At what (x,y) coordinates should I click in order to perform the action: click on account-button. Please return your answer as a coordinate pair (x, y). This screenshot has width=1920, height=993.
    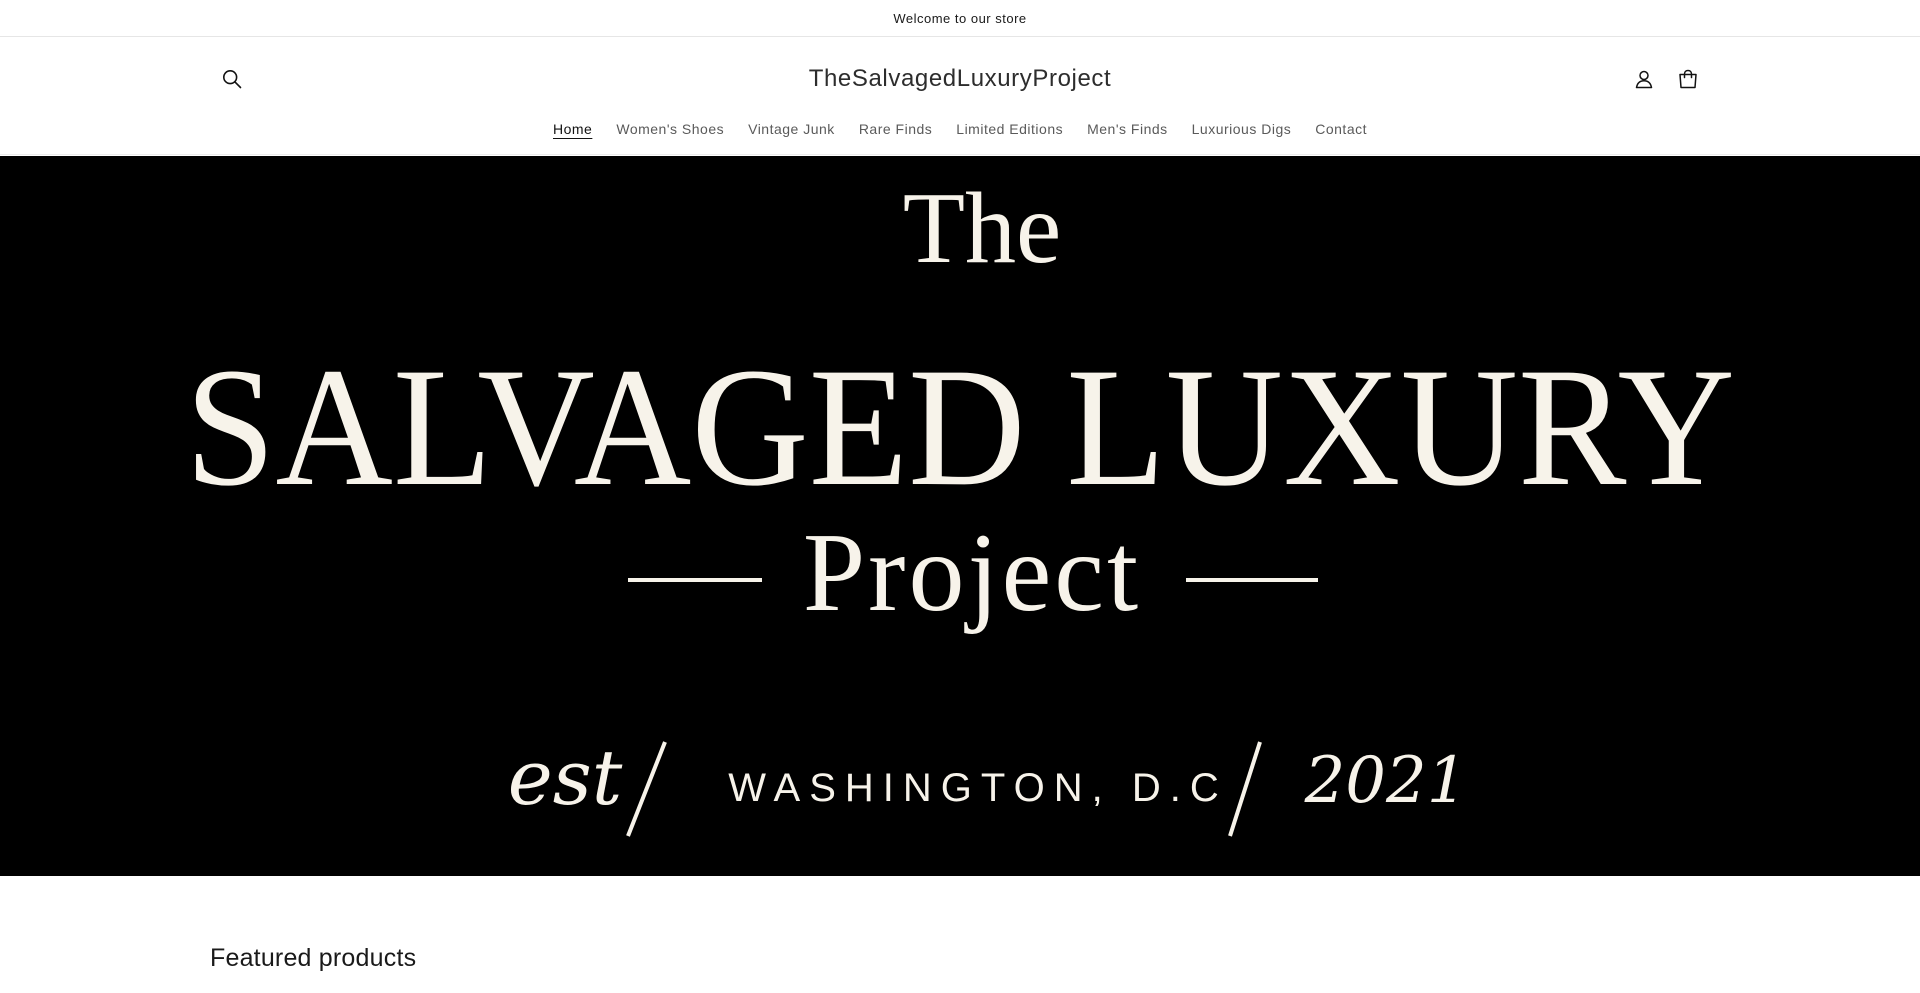
    Looking at the image, I should click on (1644, 79).